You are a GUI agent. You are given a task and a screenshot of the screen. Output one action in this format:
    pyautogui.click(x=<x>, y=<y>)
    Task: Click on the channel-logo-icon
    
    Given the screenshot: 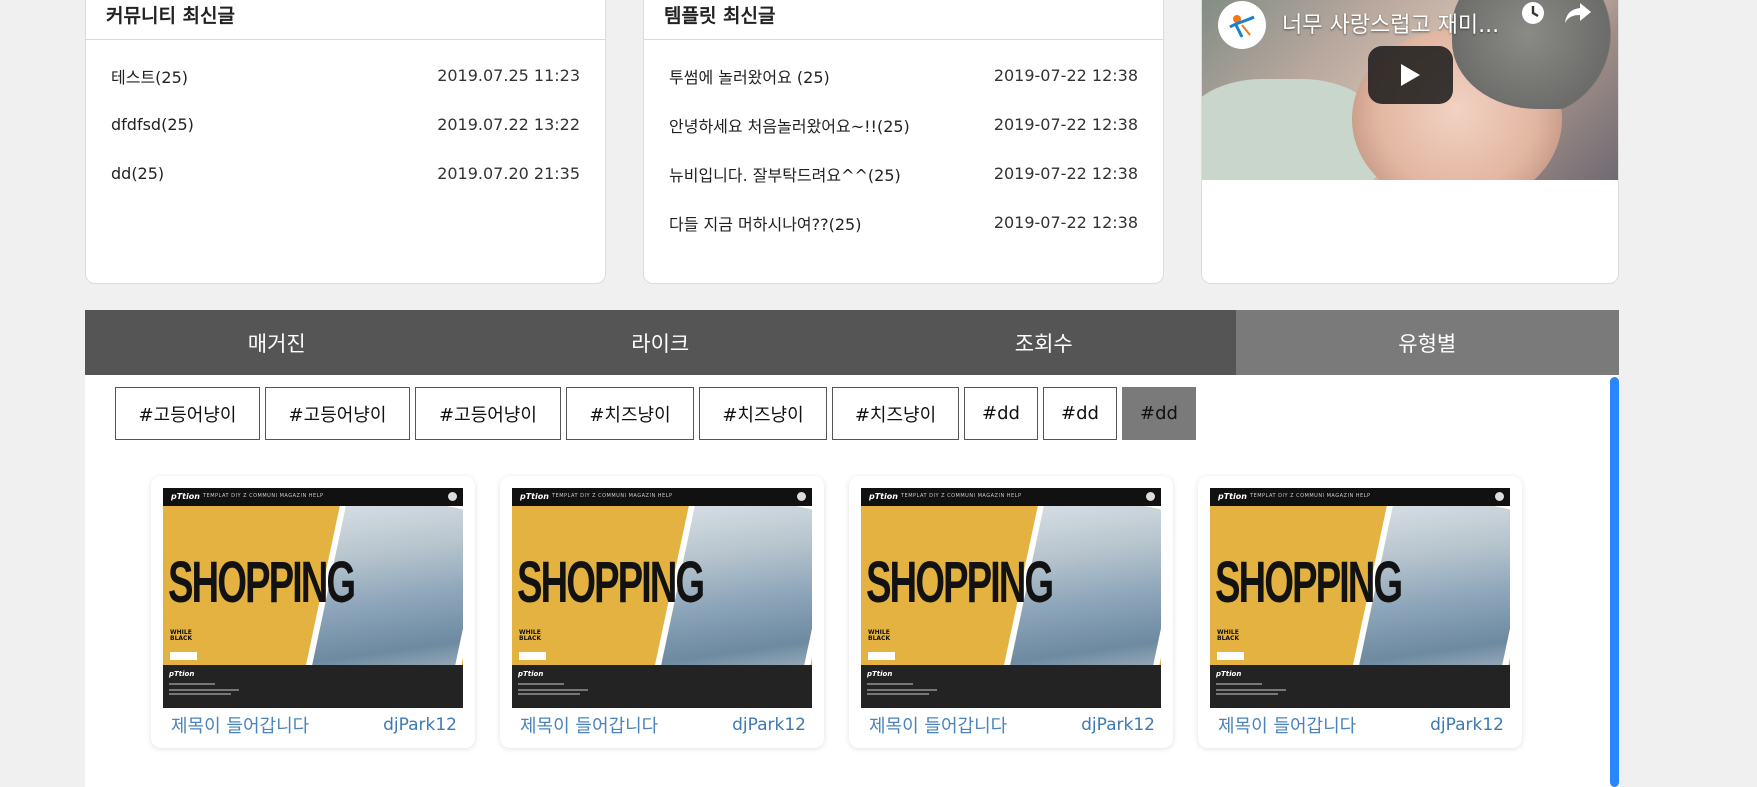 What is the action you would take?
    pyautogui.click(x=1242, y=25)
    